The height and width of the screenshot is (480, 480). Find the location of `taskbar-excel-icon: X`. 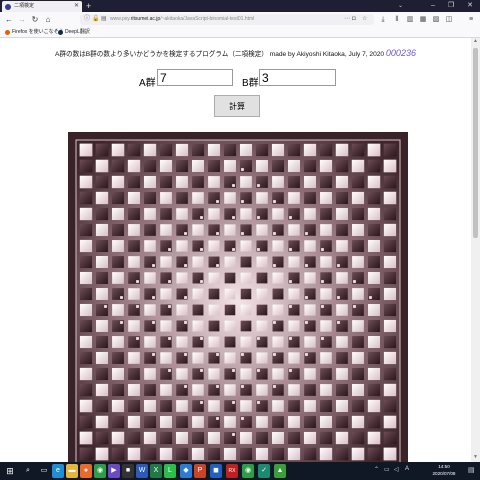

taskbar-excel-icon: X is located at coordinates (156, 471).